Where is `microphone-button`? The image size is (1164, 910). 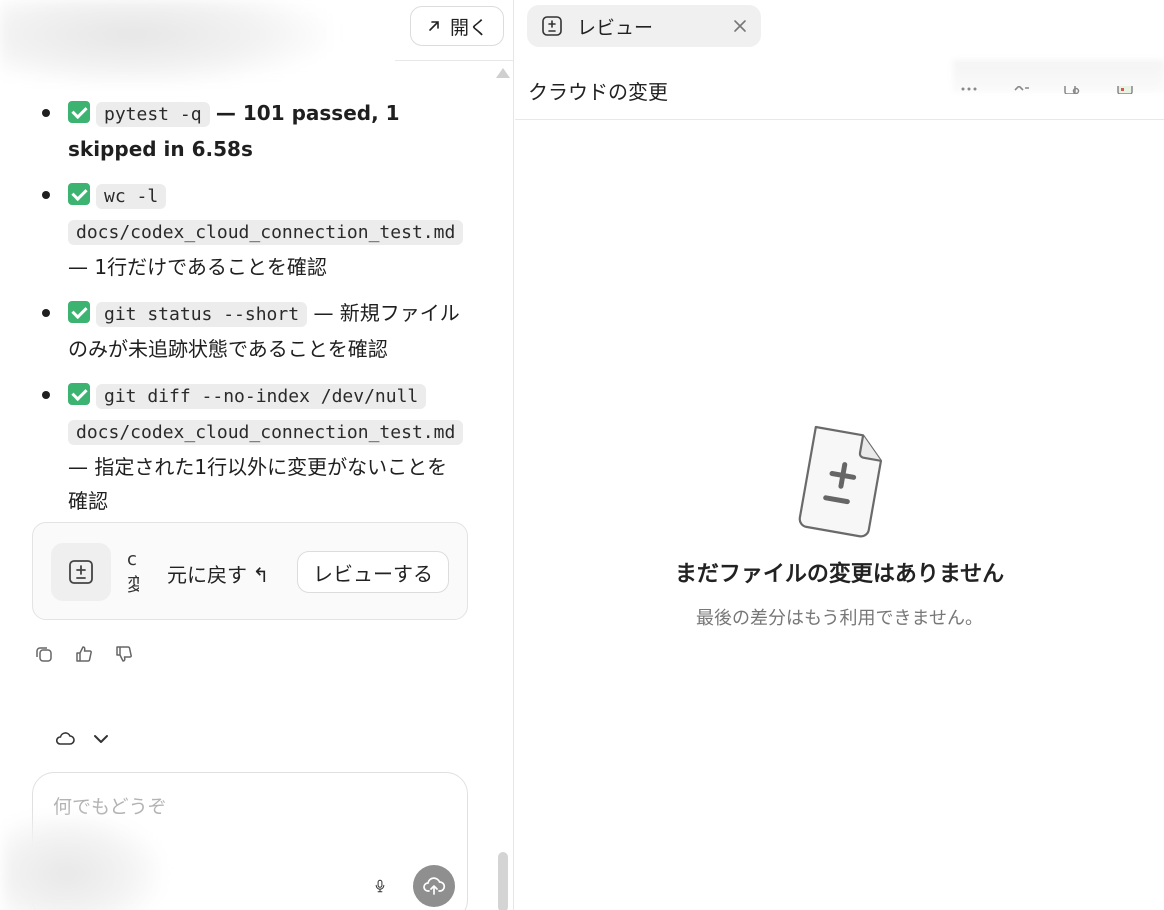
microphone-button is located at coordinates (380, 886).